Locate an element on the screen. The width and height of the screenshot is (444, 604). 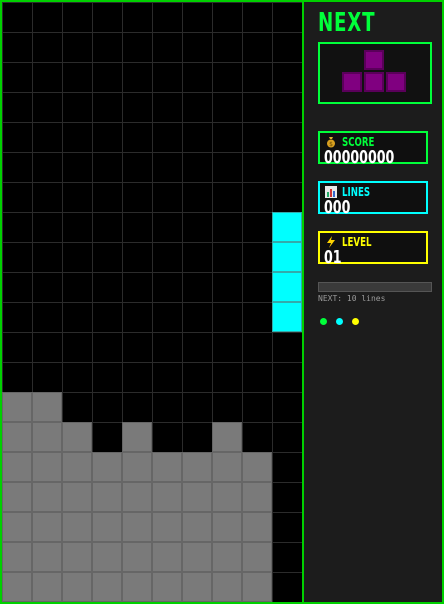
level-box: LEVEL 01 is located at coordinates (373, 249).